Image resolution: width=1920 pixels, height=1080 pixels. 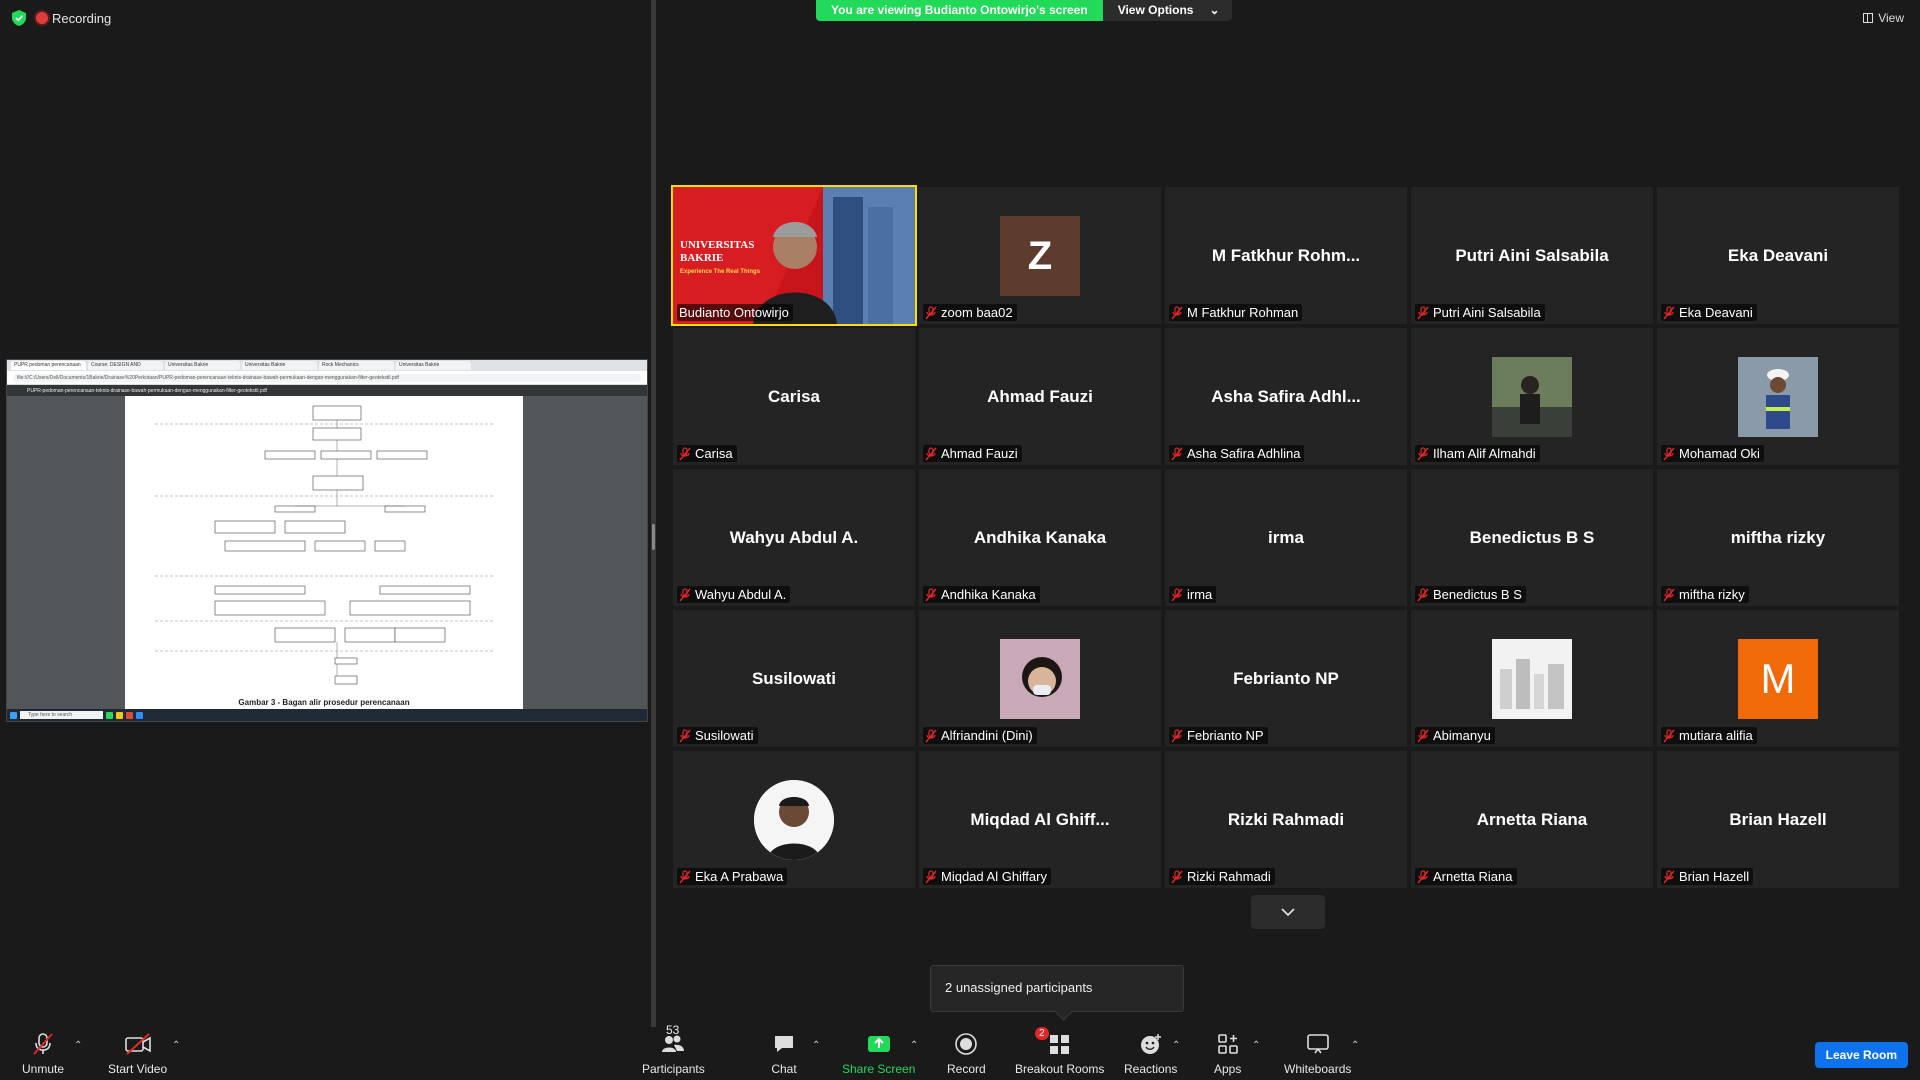 I want to click on participant-tile: Ahmad Fauzi Ahmad Fauzi, so click(x=1040, y=396).